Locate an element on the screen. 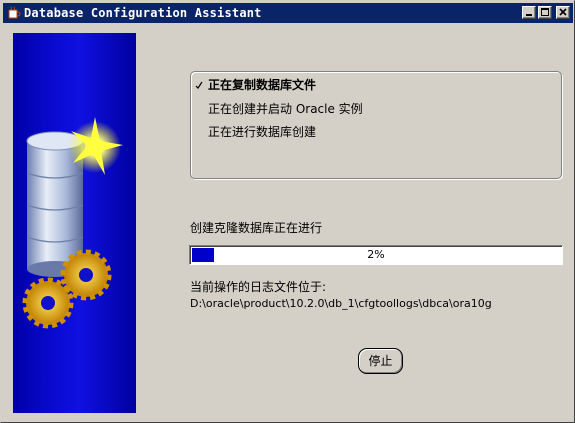 This screenshot has width=575, height=423. step-copy-files: 正在复制数据库文件 is located at coordinates (262, 85).